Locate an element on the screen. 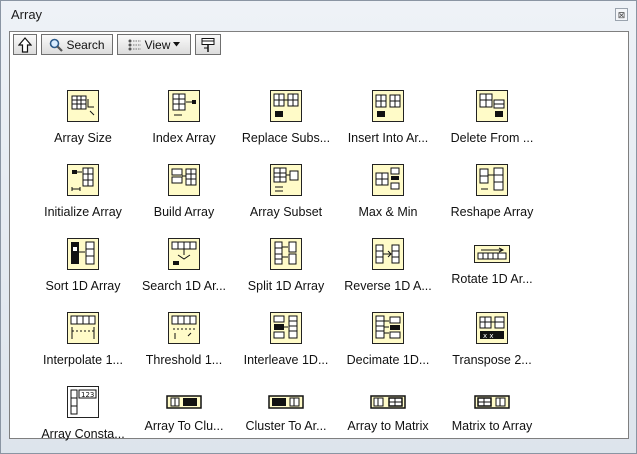  palette-item-max-min: Max & Min is located at coordinates (388, 191).